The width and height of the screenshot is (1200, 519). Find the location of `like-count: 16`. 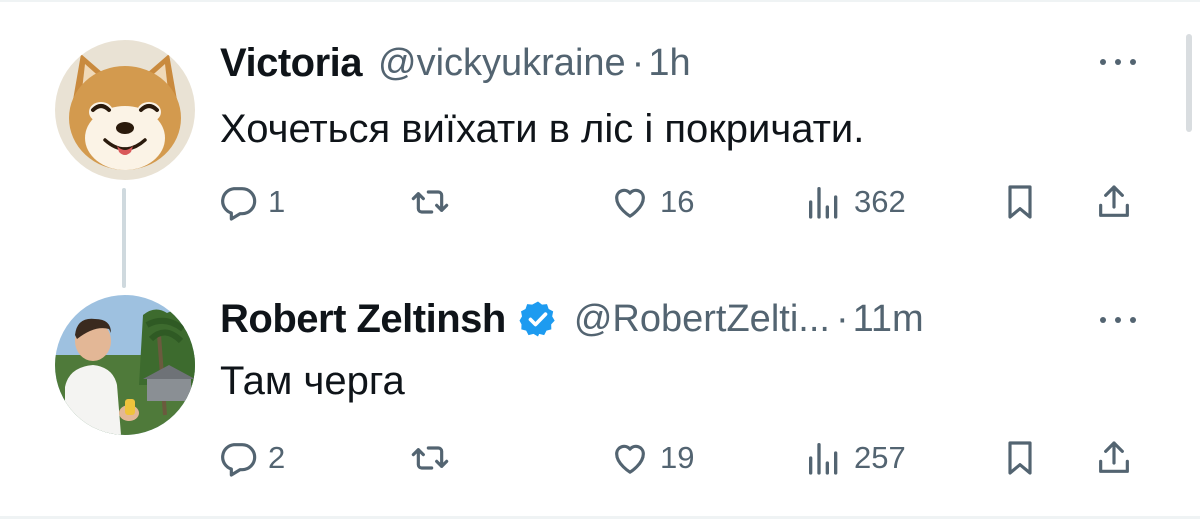

like-count: 16 is located at coordinates (677, 201).